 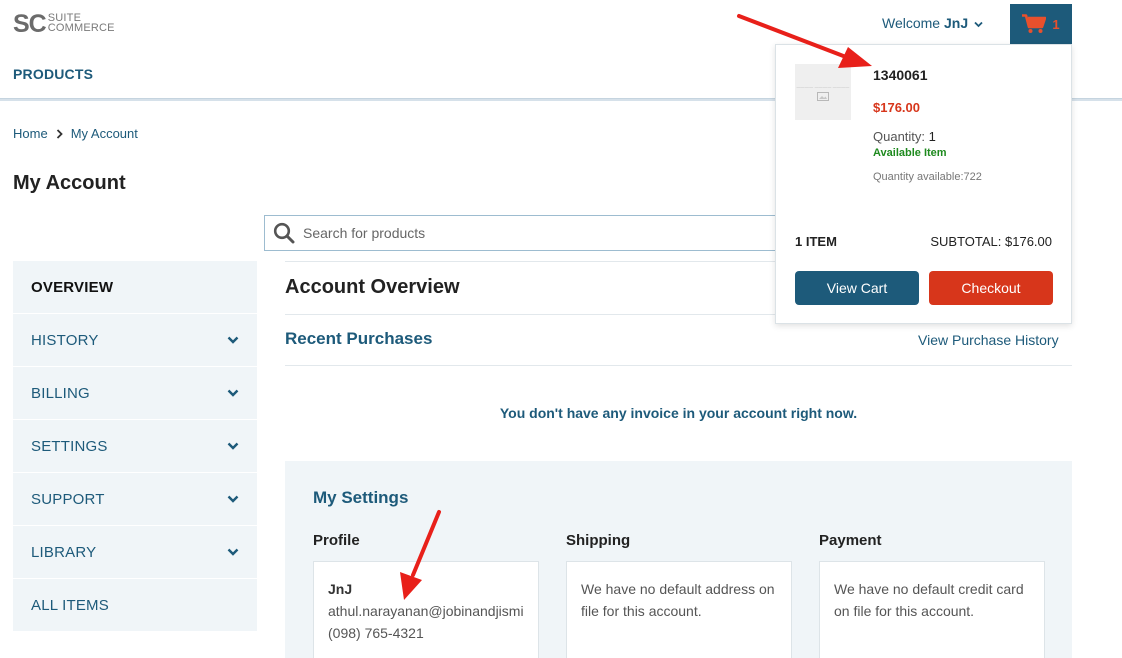 What do you see at coordinates (340, 589) in the screenshot?
I see `profile-name: JnJ` at bounding box center [340, 589].